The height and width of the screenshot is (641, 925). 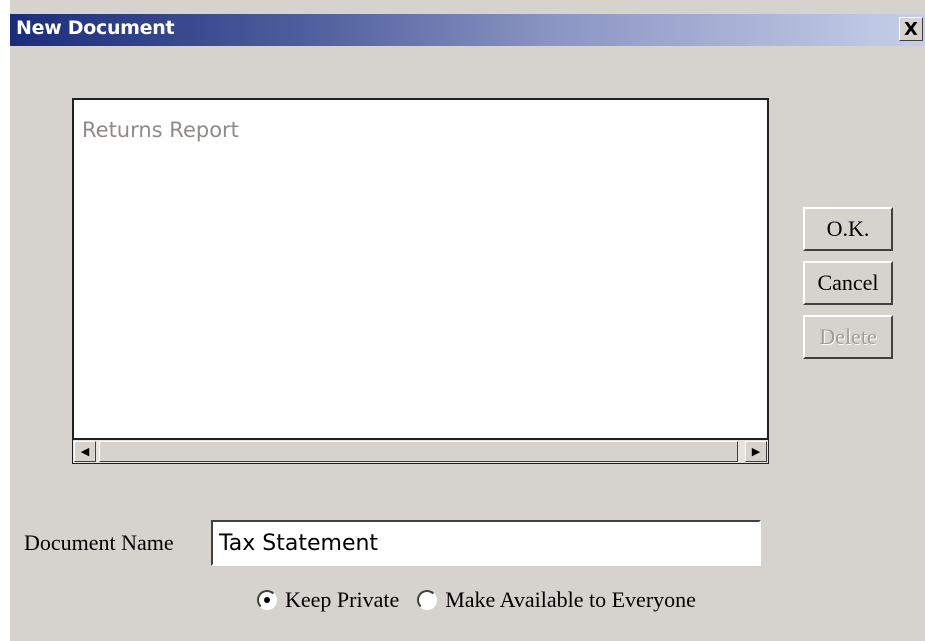 I want to click on document-name-input, so click(x=486, y=543).